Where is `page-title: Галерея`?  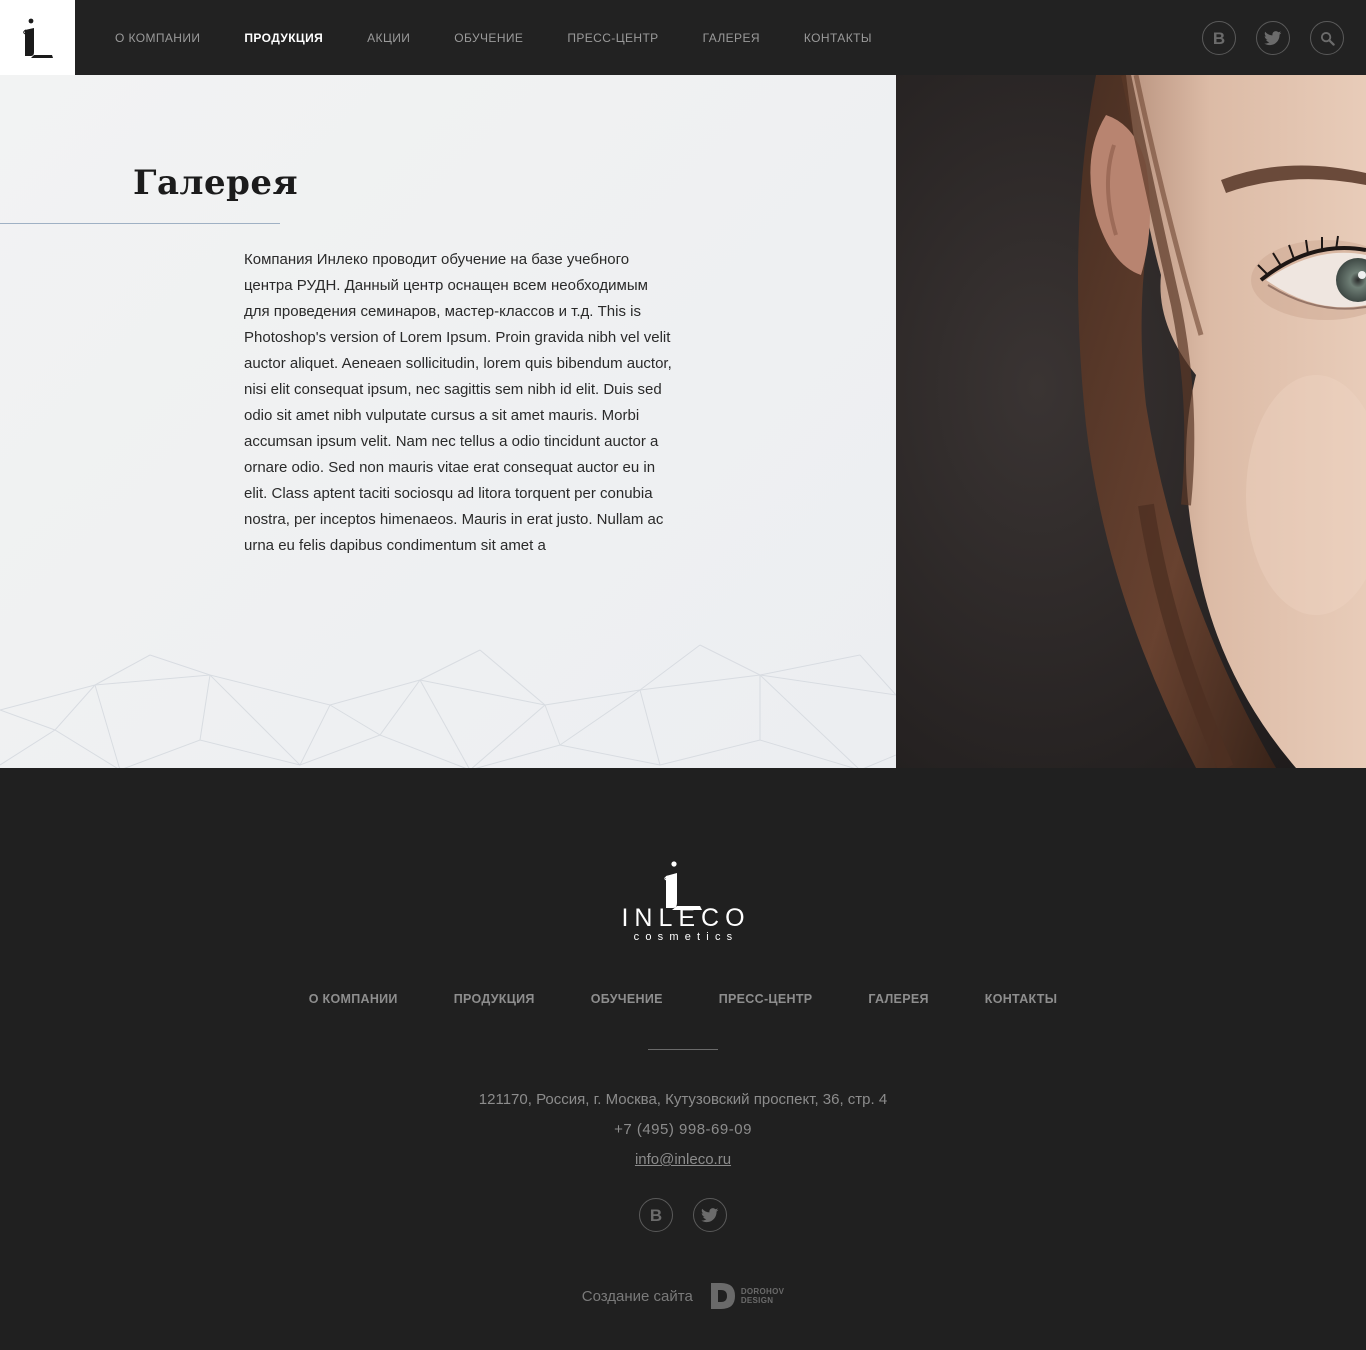 page-title: Галерея is located at coordinates (216, 183).